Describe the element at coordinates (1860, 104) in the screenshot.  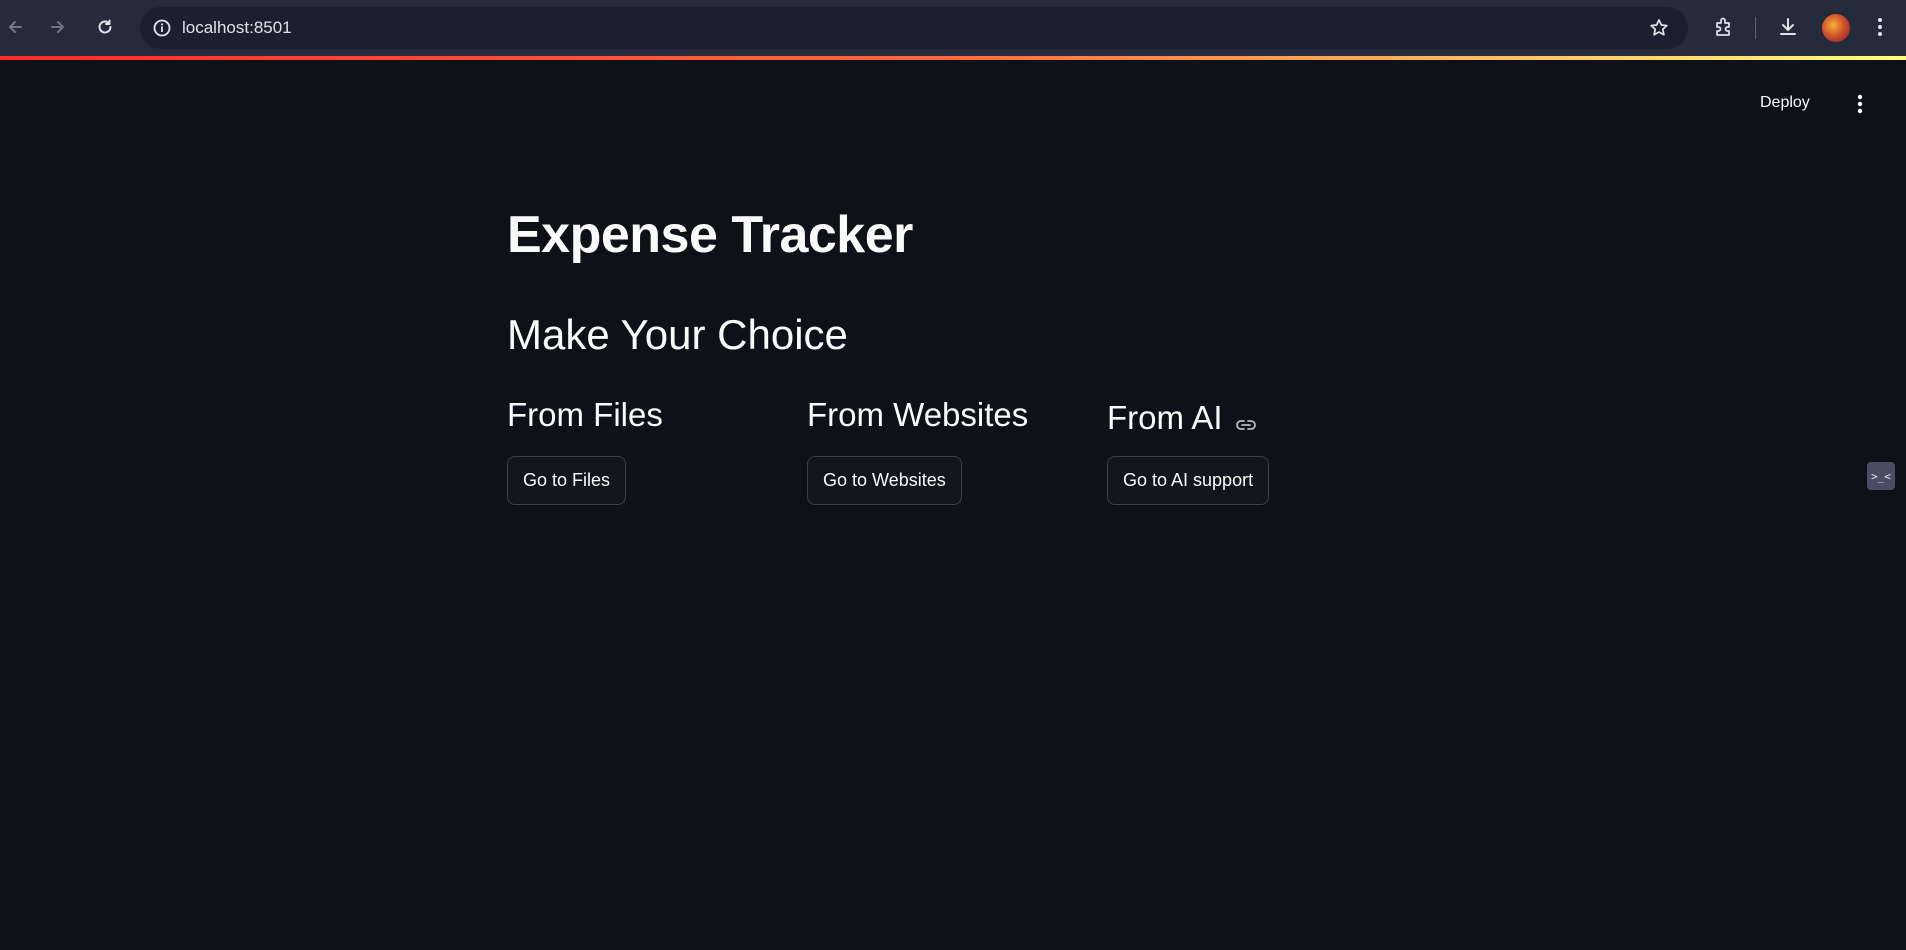
I see `app-menu-icon` at that location.